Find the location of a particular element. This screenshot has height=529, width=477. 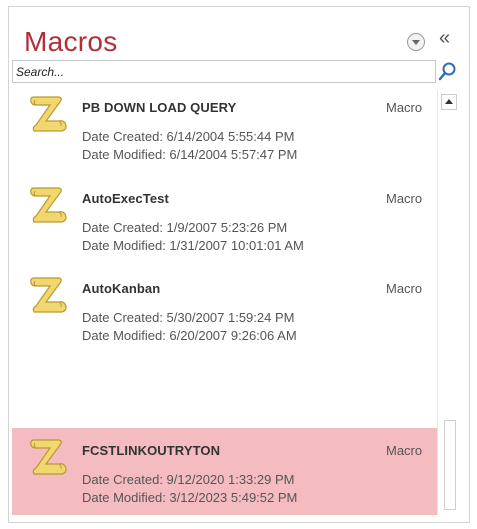

macro-name: PB DOWN LOAD QUERY is located at coordinates (159, 107).